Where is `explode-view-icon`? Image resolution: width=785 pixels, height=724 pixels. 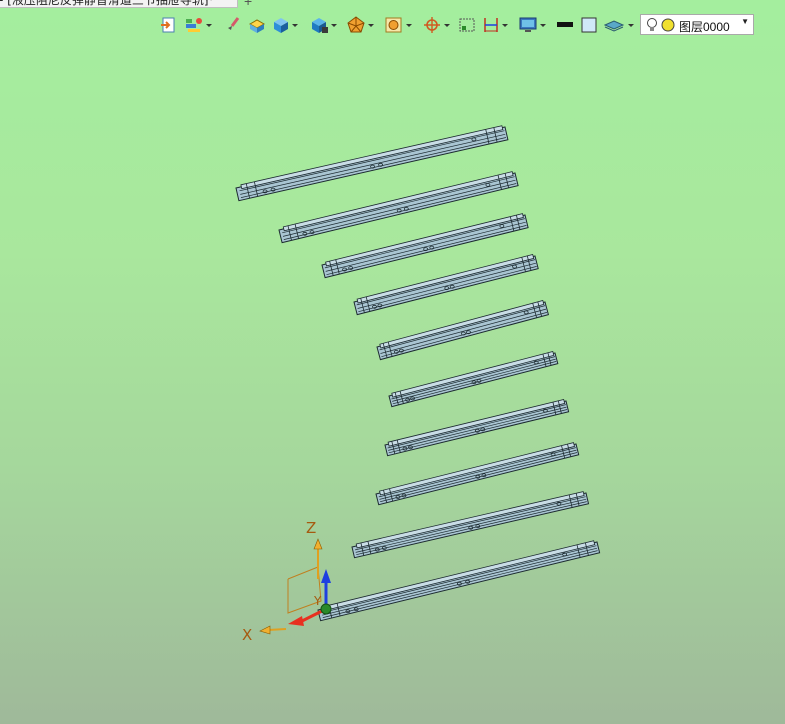
explode-view-icon is located at coordinates (356, 24).